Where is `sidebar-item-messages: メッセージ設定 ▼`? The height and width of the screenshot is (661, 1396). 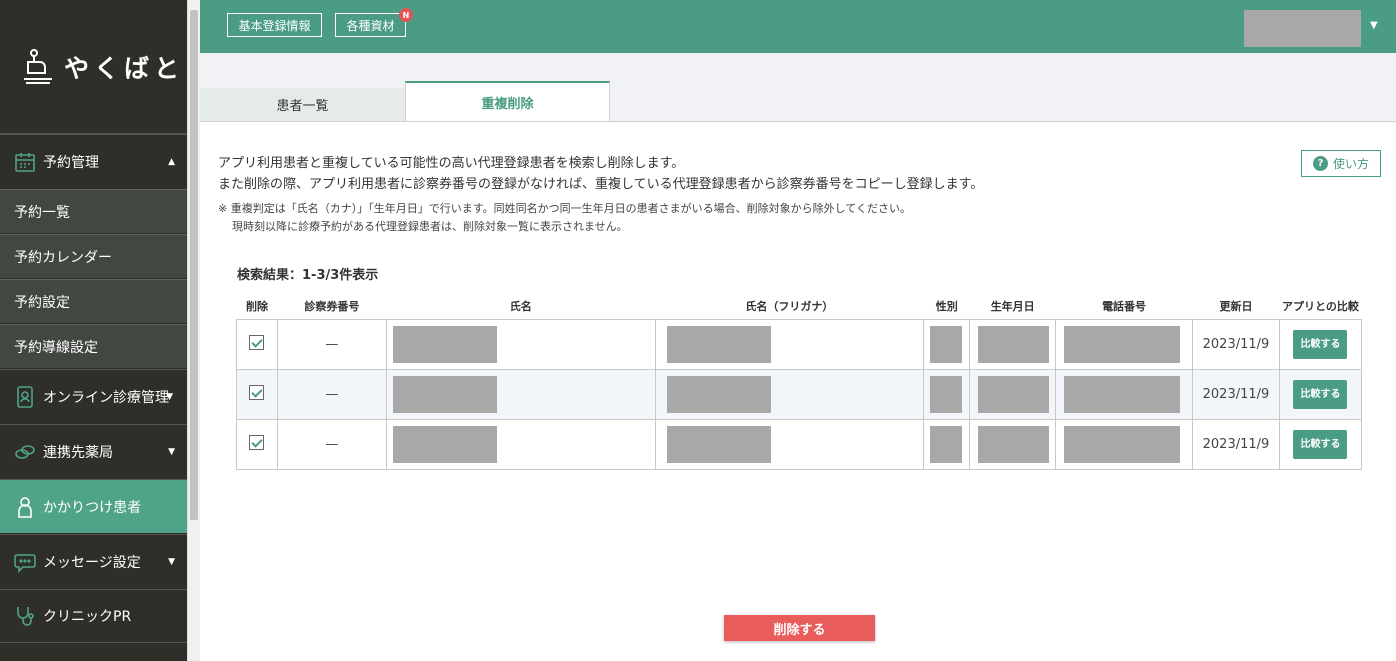 sidebar-item-messages: メッセージ設定 ▼ is located at coordinates (93, 561).